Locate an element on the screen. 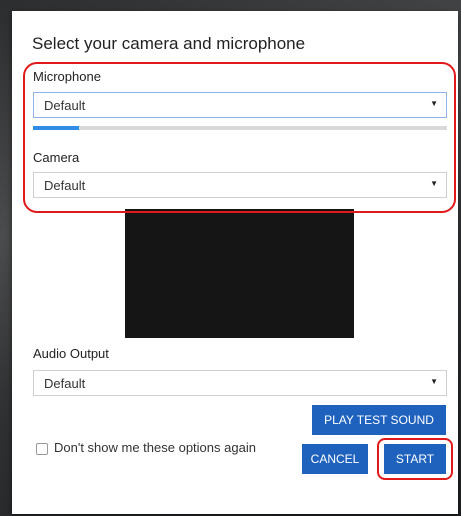 This screenshot has width=461, height=516. highlight-box is located at coordinates (415, 459).